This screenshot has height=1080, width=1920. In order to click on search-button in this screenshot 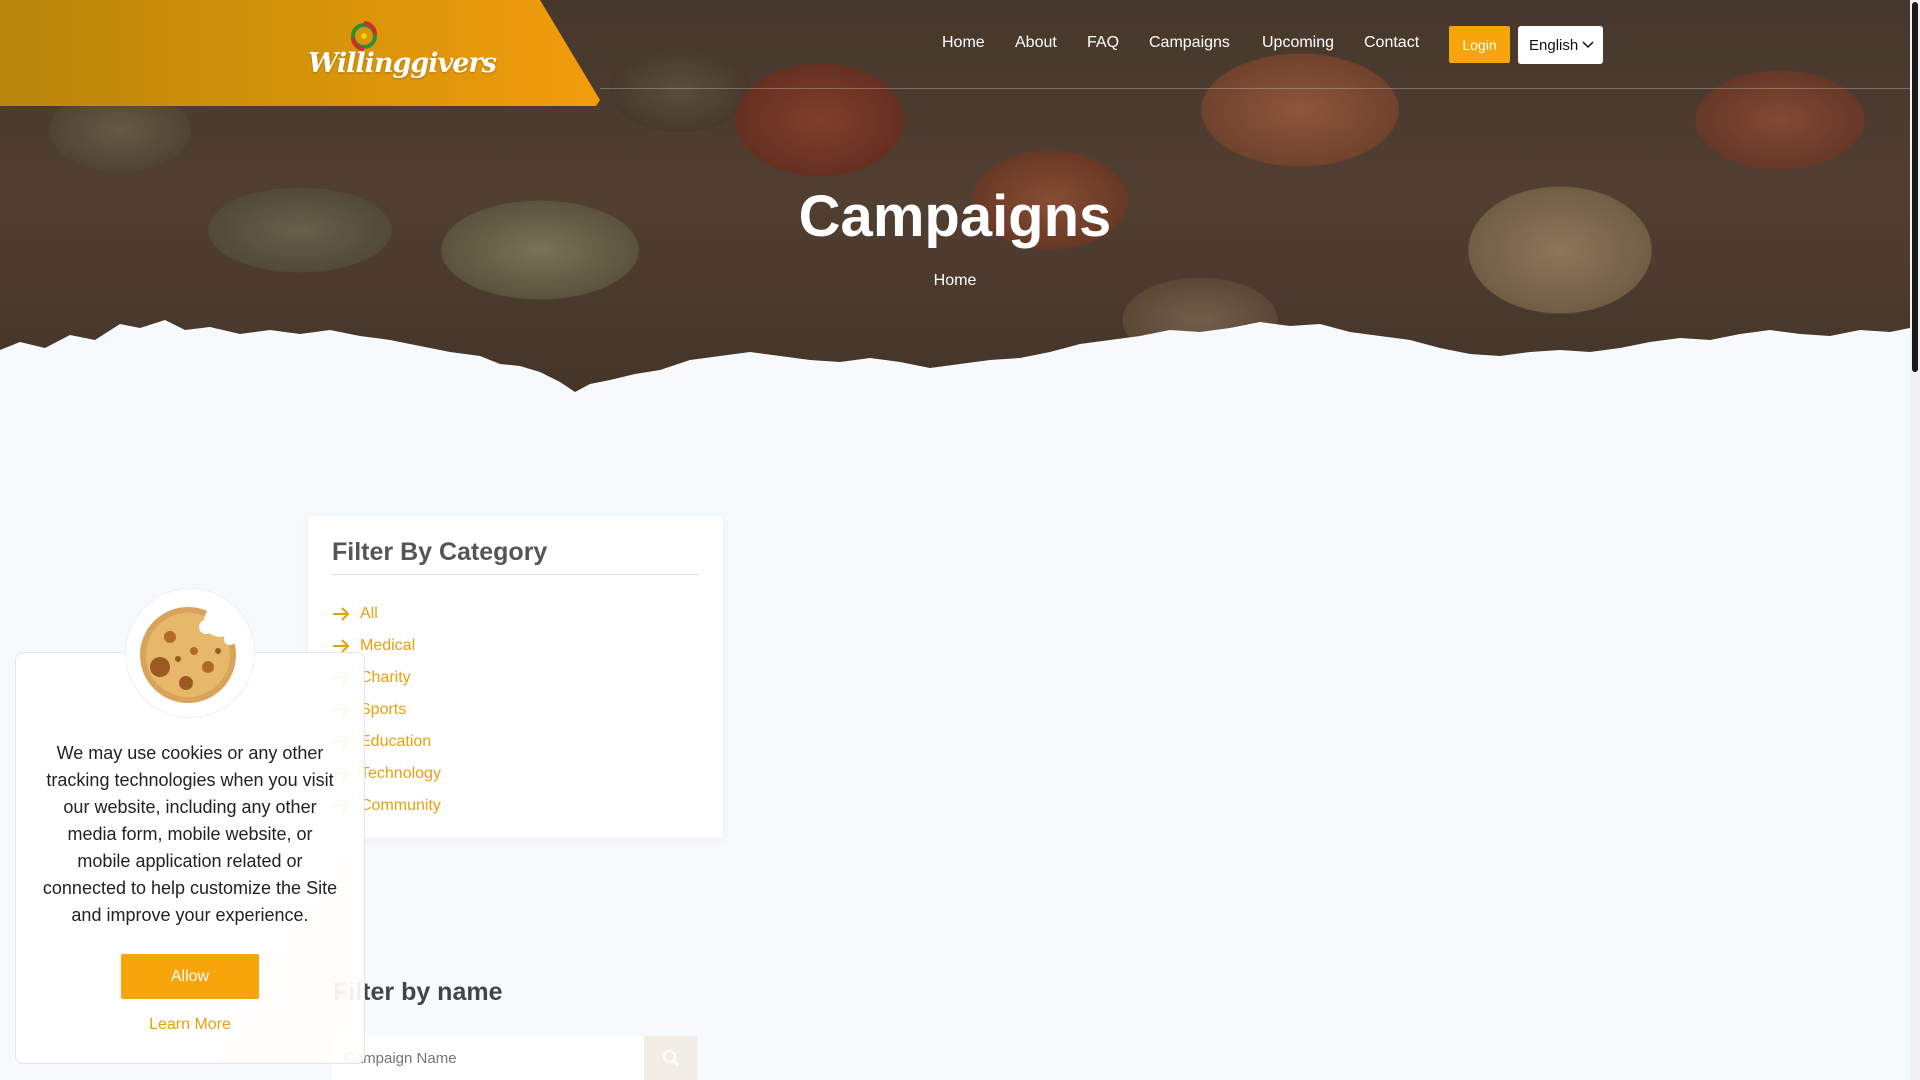, I will do `click(670, 1058)`.